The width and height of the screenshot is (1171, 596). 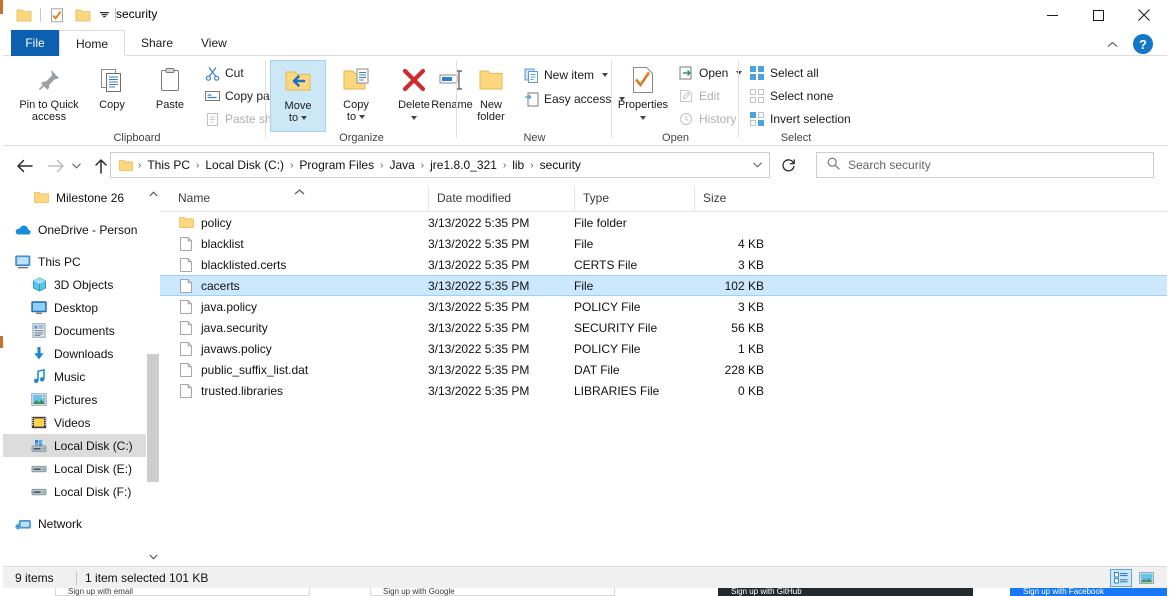 I want to click on sidebar-item-desktop: Desktop, so click(x=74, y=307).